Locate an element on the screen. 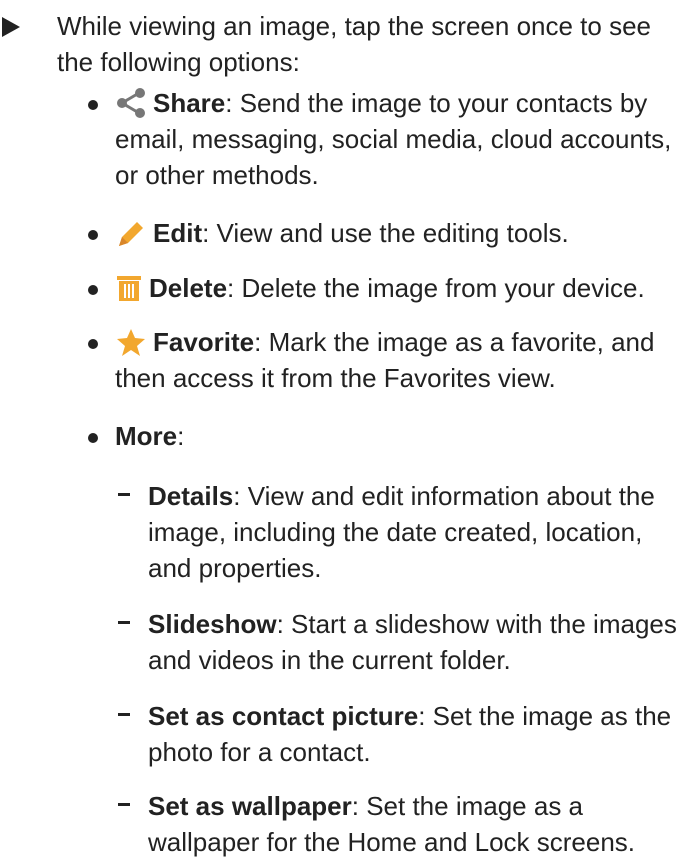 Image resolution: width=696 pixels, height=861 pixels. arrow-bullet-icon is located at coordinates (11, 27).